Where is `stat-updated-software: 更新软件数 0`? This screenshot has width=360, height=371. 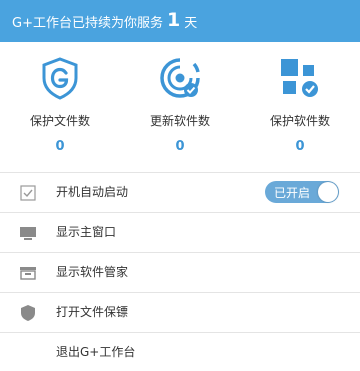
stat-updated-software: 更新软件数 0 is located at coordinates (180, 107).